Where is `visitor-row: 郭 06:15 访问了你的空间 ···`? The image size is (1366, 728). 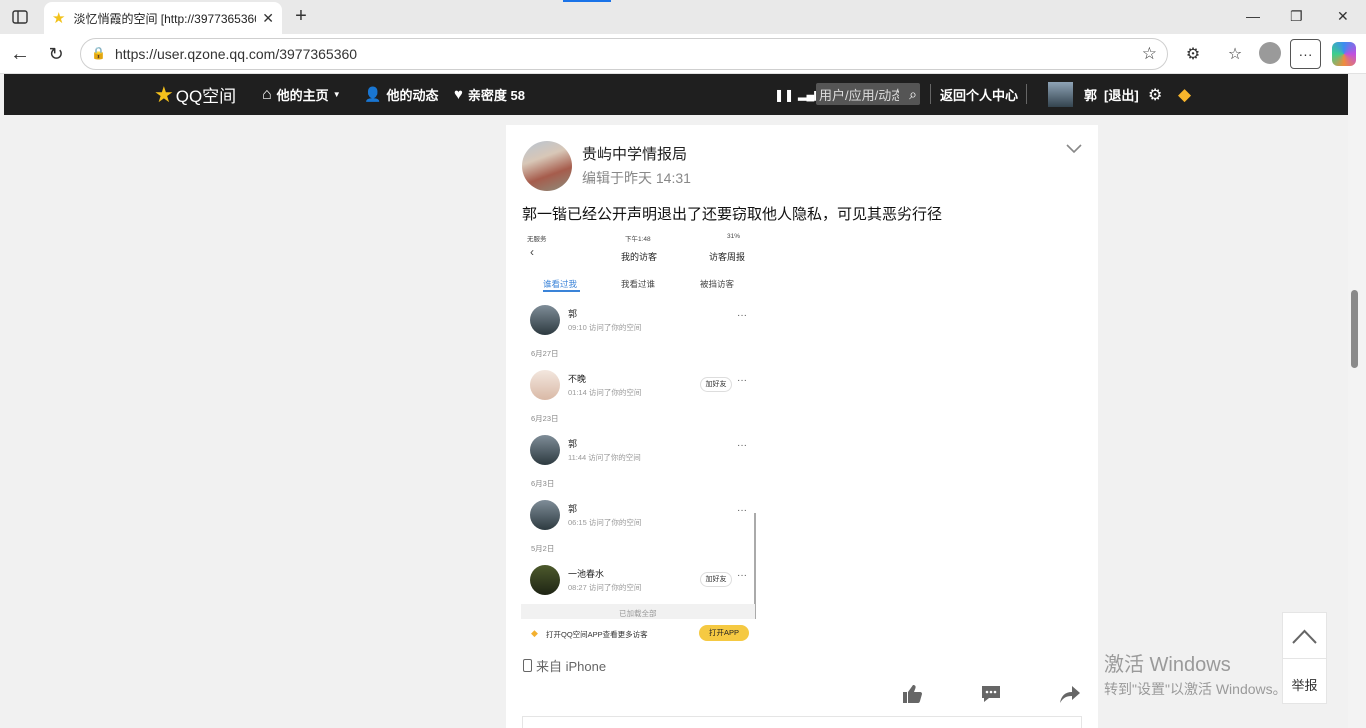
visitor-row: 郭 06:15 访问了你的空间 ··· is located at coordinates (640, 525).